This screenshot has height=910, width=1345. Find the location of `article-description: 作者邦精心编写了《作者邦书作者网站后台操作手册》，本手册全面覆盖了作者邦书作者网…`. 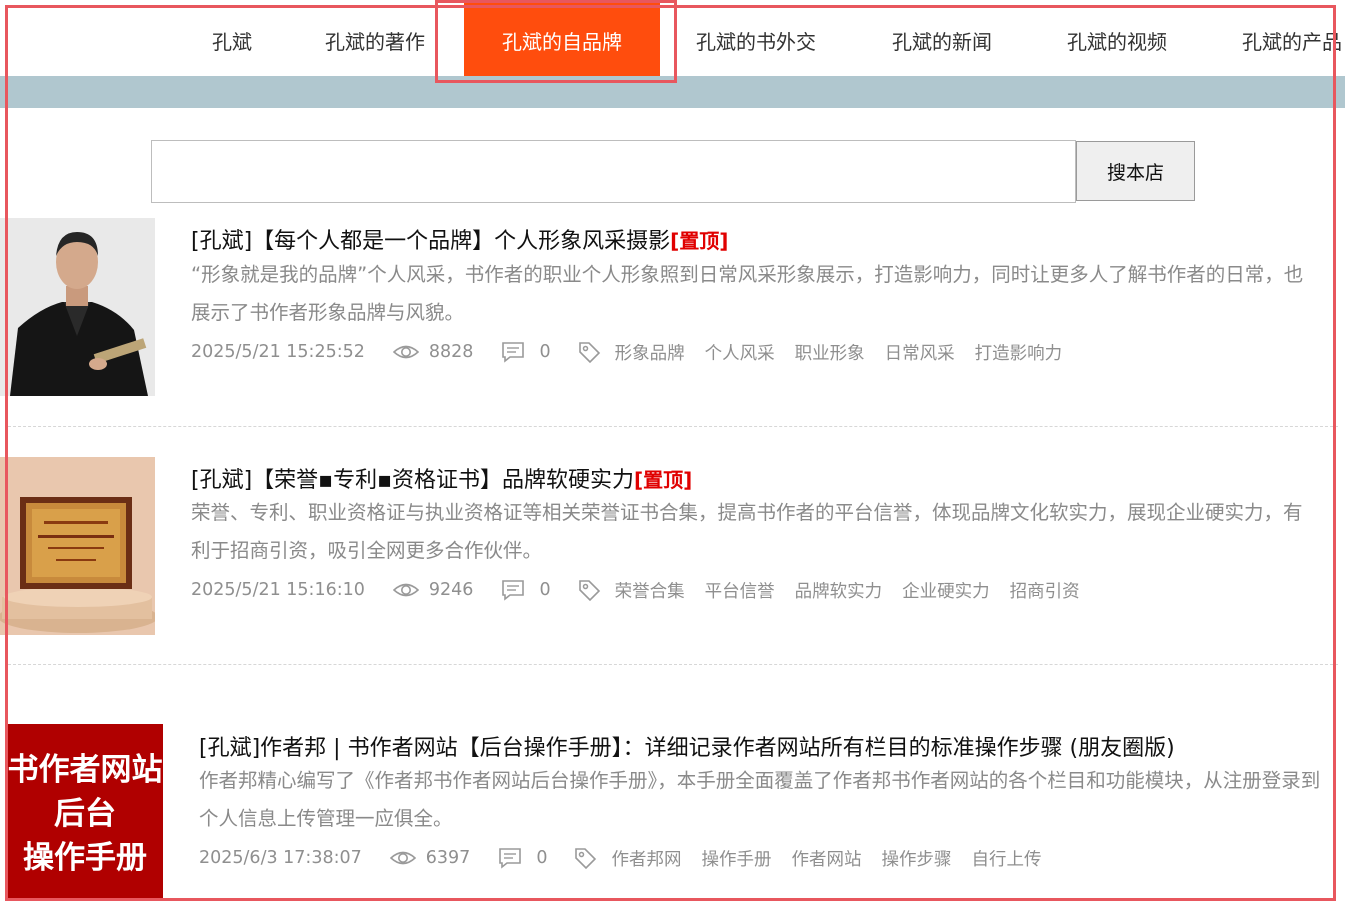

article-description: 作者邦精心编写了《作者邦书作者网站后台操作手册》，本手册全面覆盖了作者邦书作者网… is located at coordinates (760, 799).